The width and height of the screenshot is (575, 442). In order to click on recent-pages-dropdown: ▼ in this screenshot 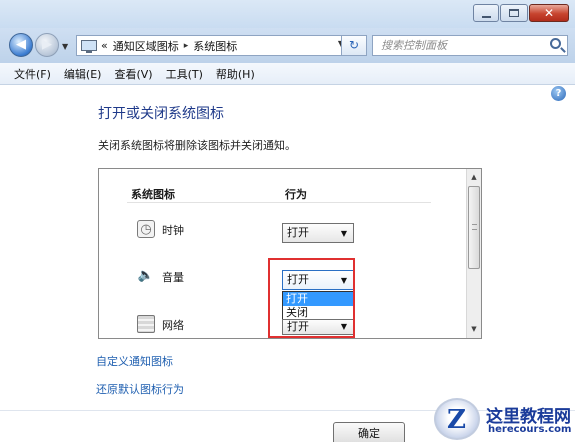, I will do `click(65, 46)`.